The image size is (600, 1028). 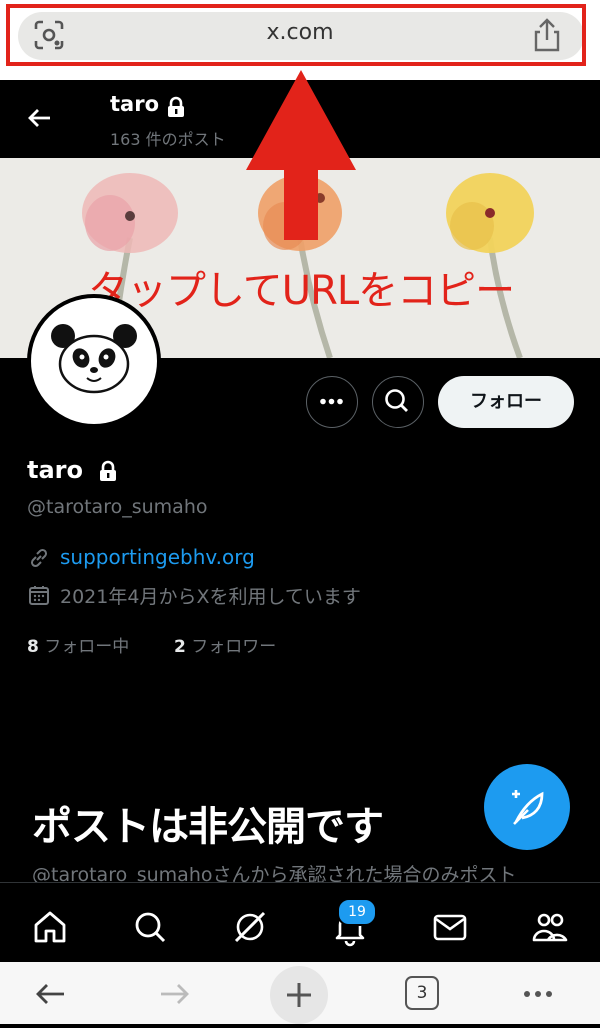 I want to click on join-date: 2021年4月からXを利用しています, so click(x=210, y=597).